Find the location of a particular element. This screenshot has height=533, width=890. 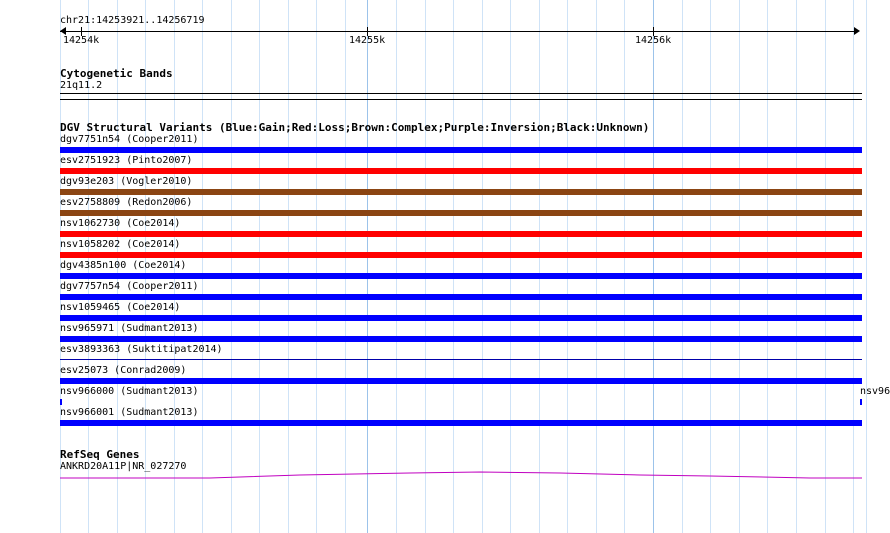

gene-model is located at coordinates (445, 475).